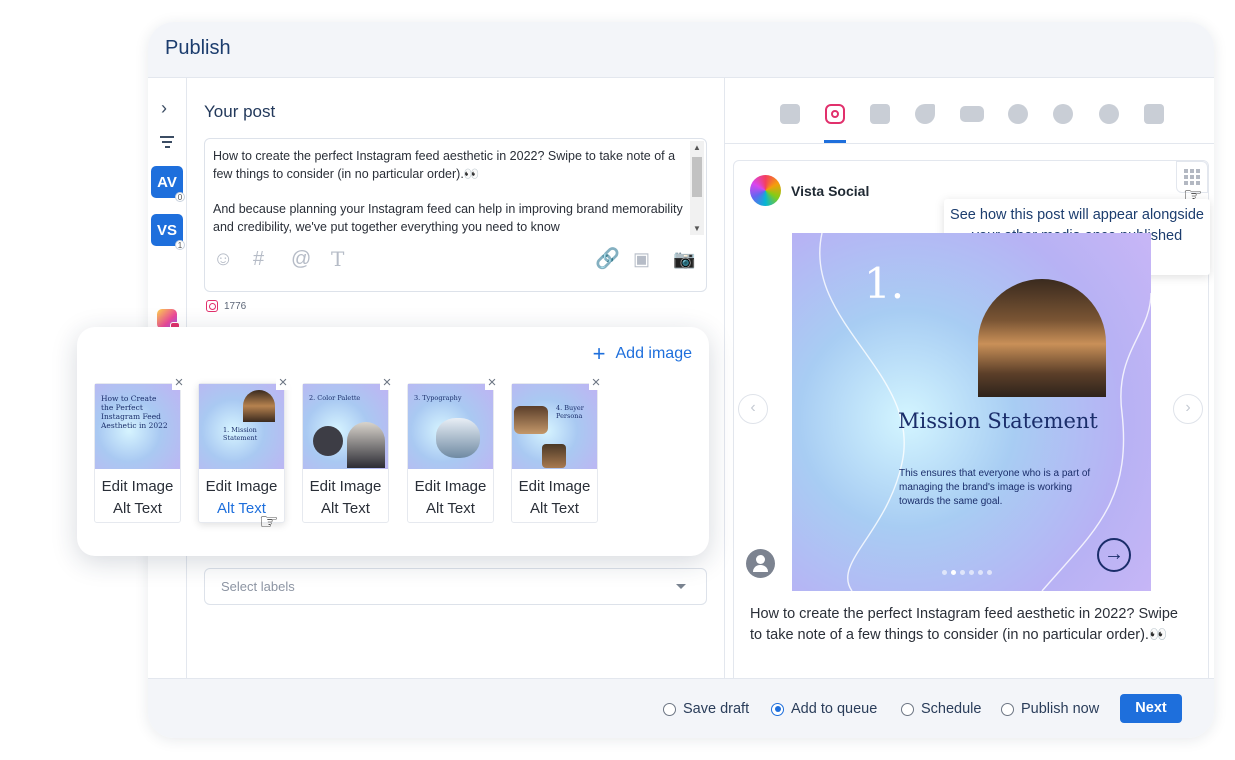 This screenshot has height=760, width=1235. What do you see at coordinates (180, 245) in the screenshot?
I see `profile-count-badge: 1` at bounding box center [180, 245].